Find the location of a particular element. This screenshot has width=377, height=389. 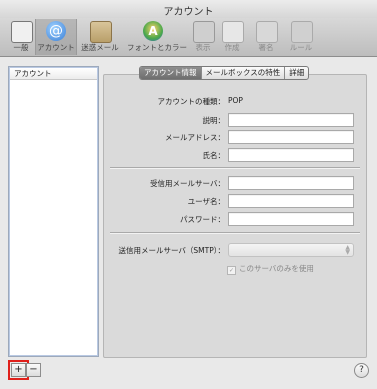

outgoing-server-row: 送信用メールサーバ（SMTP）： ▲ ▼ is located at coordinates (234, 250).